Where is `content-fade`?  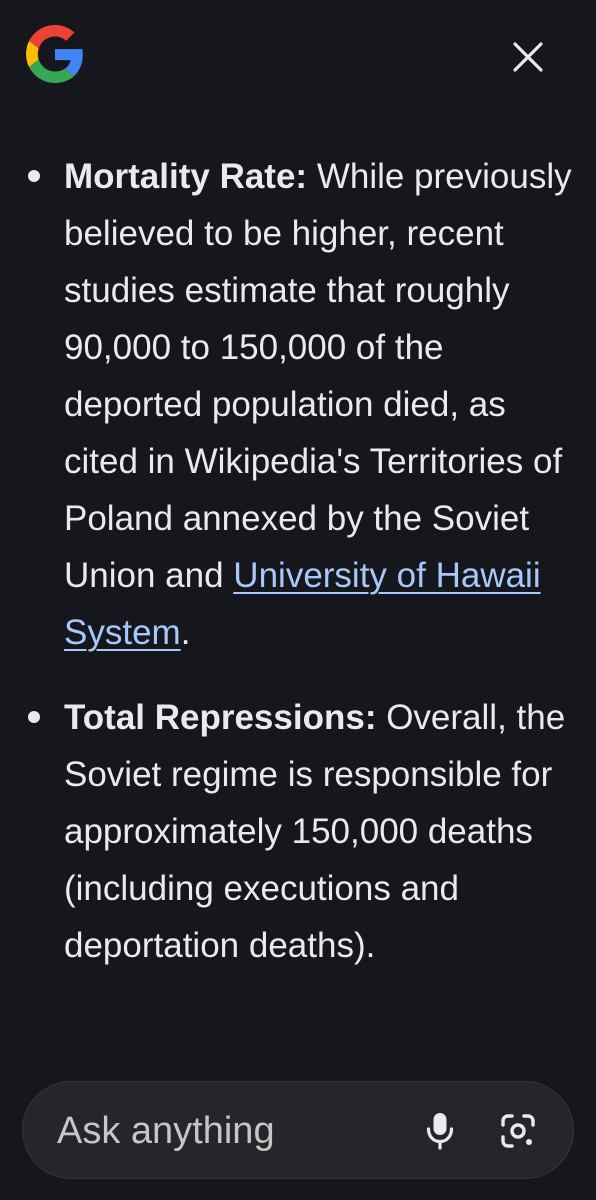 content-fade is located at coordinates (298, 1050).